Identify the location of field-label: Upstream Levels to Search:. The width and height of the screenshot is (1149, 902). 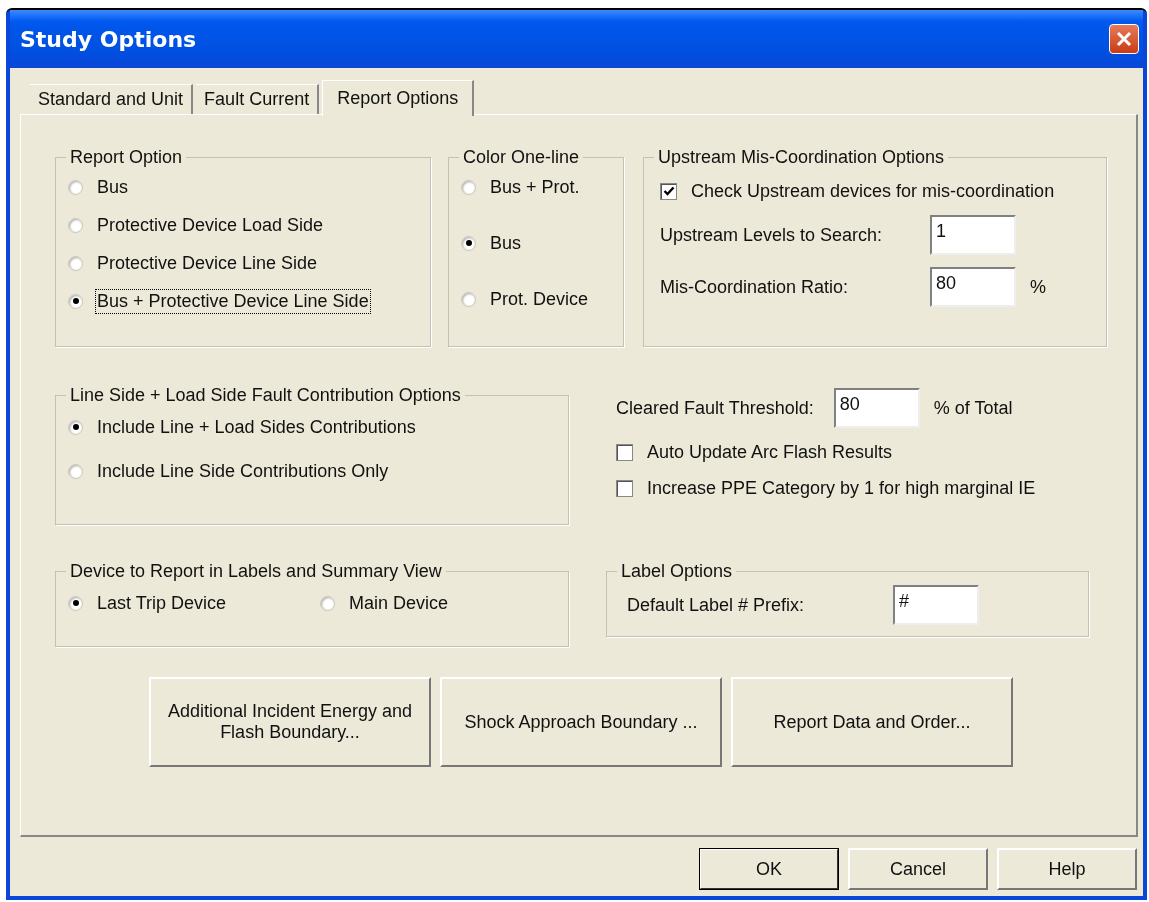
(772, 235).